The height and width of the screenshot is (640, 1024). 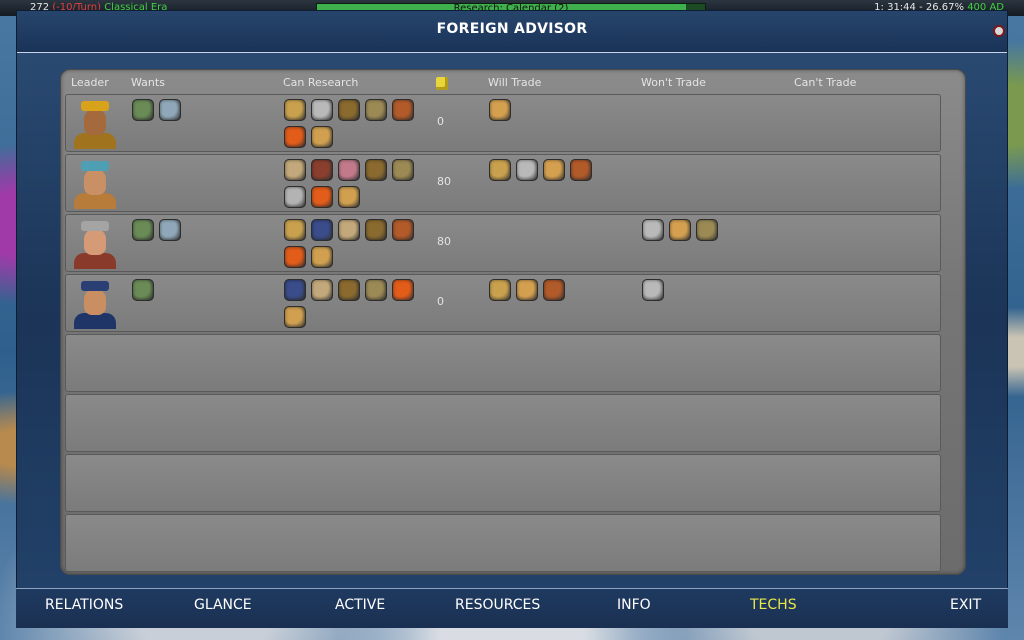 I want to click on tab-glance: GLANCE, so click(x=223, y=605).